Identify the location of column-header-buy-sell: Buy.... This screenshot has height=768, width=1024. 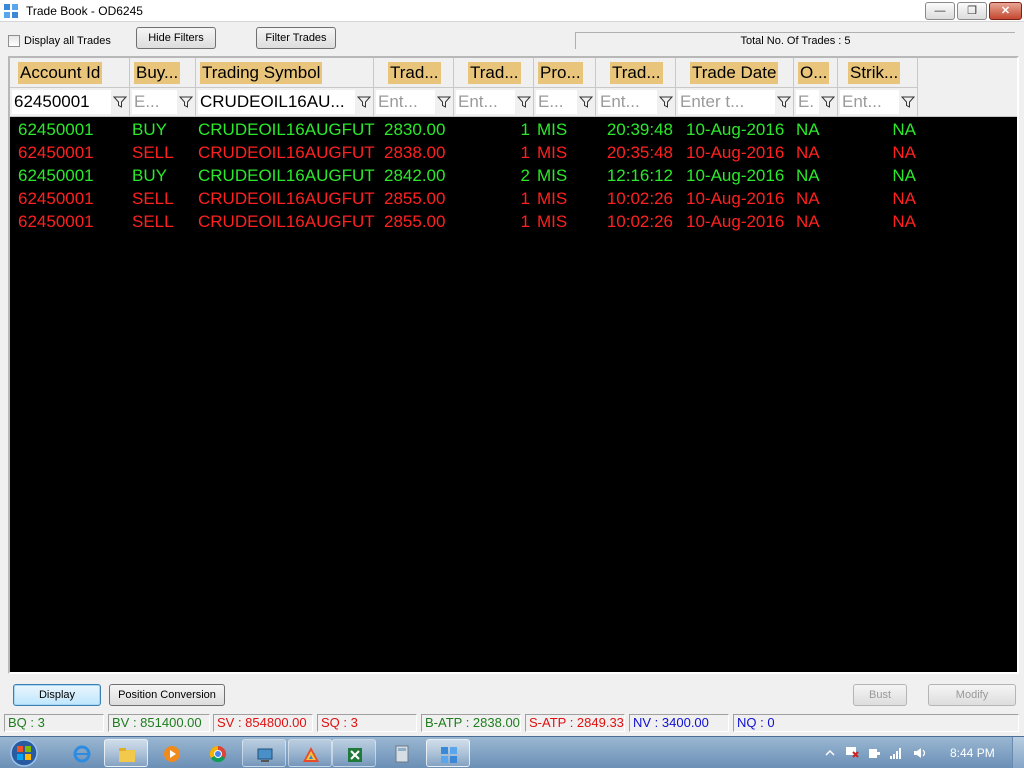
(163, 73).